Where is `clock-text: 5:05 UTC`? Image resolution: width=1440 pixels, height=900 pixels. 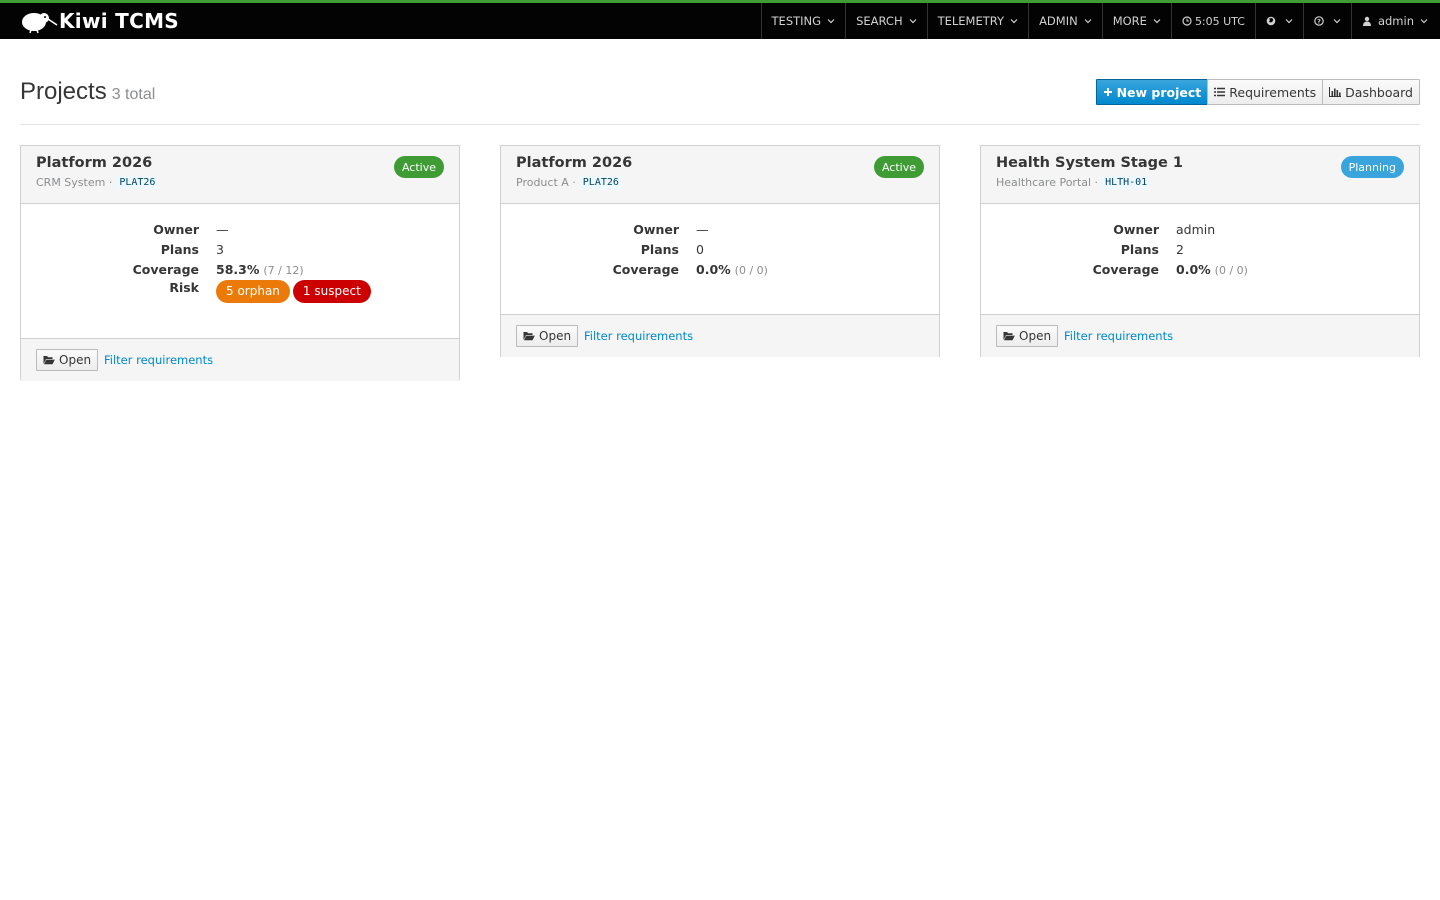
clock-text: 5:05 UTC is located at coordinates (1219, 21).